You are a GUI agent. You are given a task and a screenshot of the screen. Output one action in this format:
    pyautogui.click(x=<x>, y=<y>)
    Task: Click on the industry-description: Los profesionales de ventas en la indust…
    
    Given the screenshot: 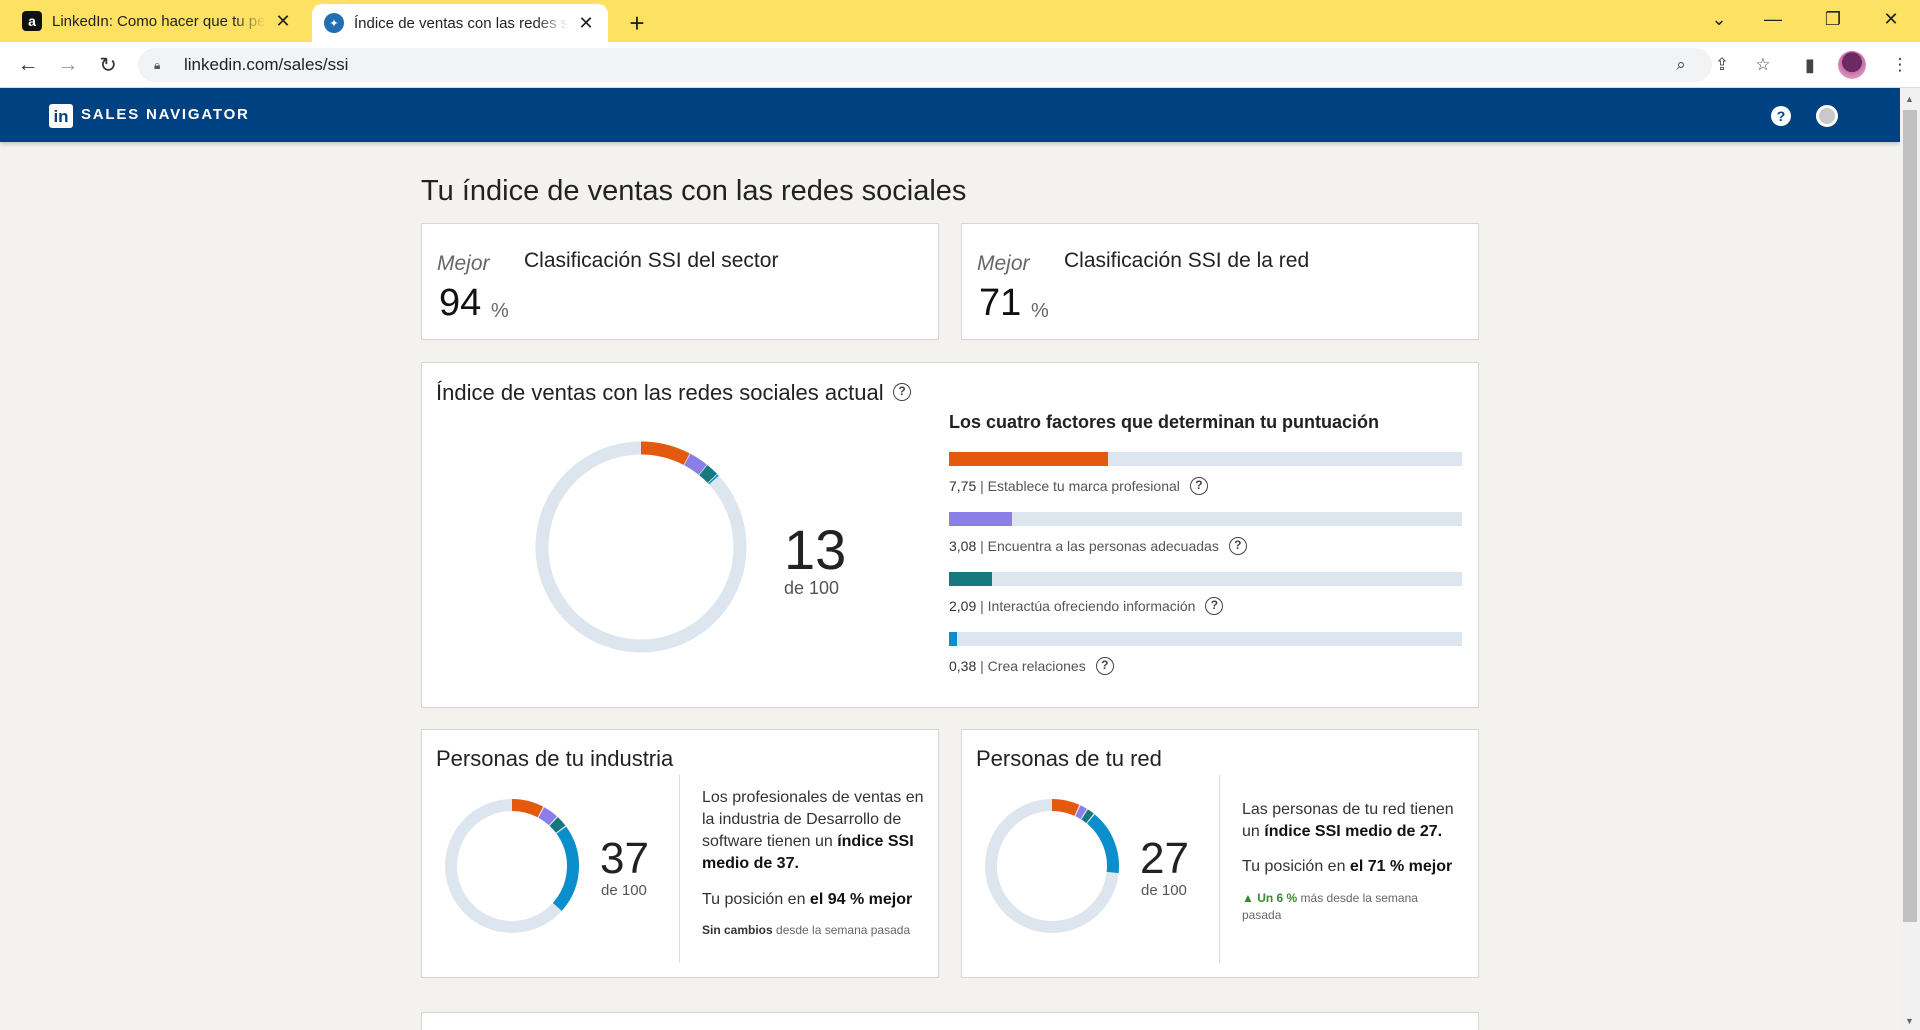 What is the action you would take?
    pyautogui.click(x=813, y=830)
    